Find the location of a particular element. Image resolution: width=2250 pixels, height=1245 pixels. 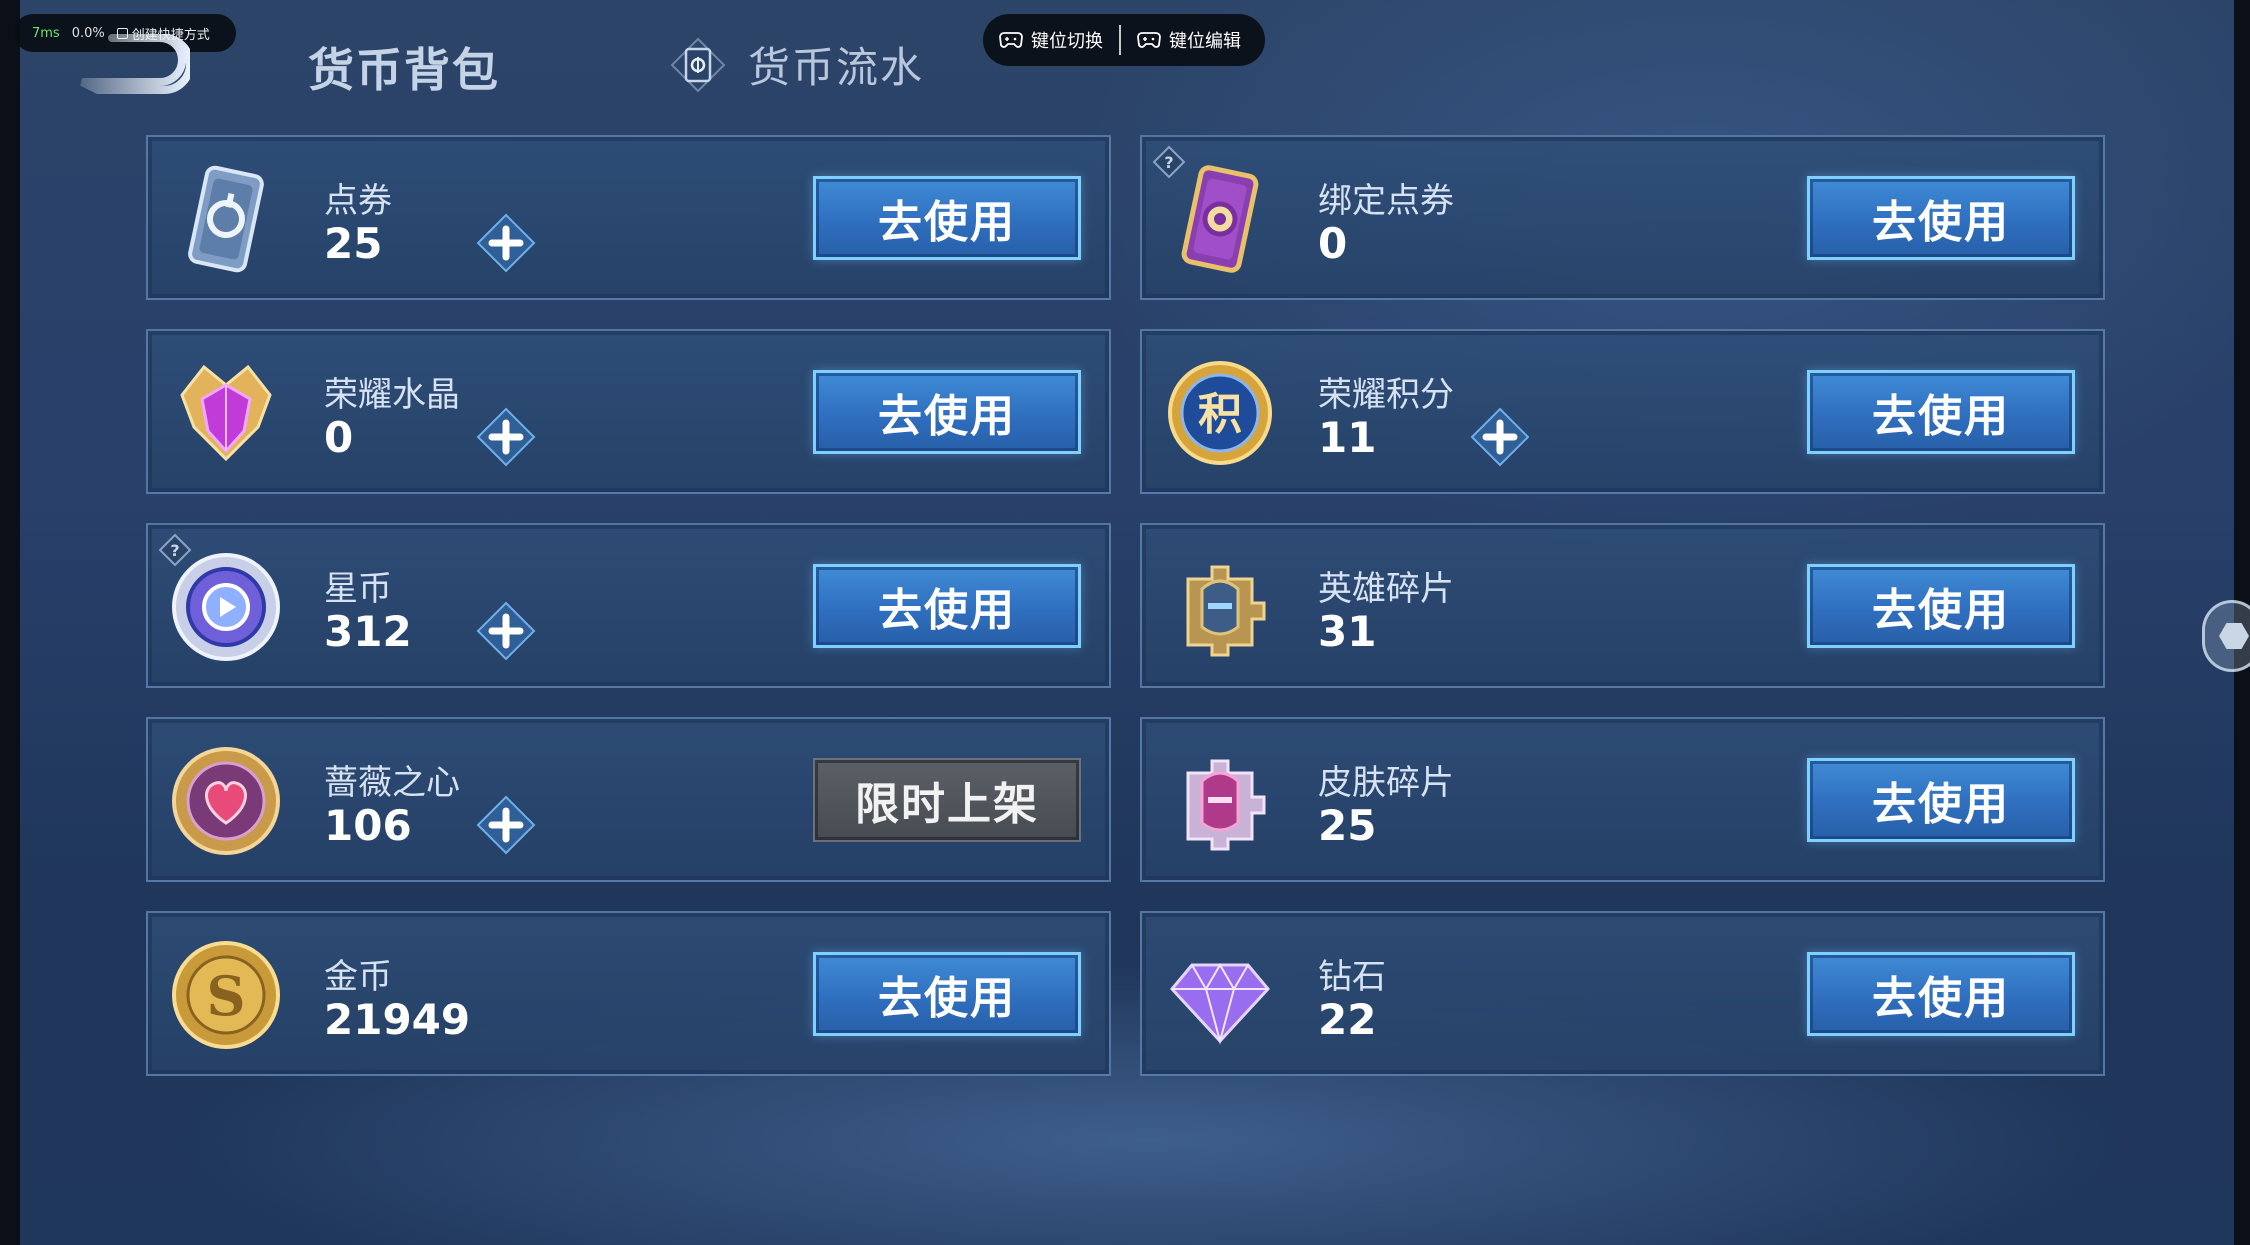

glory-points-icon: 积 is located at coordinates (1220, 413).